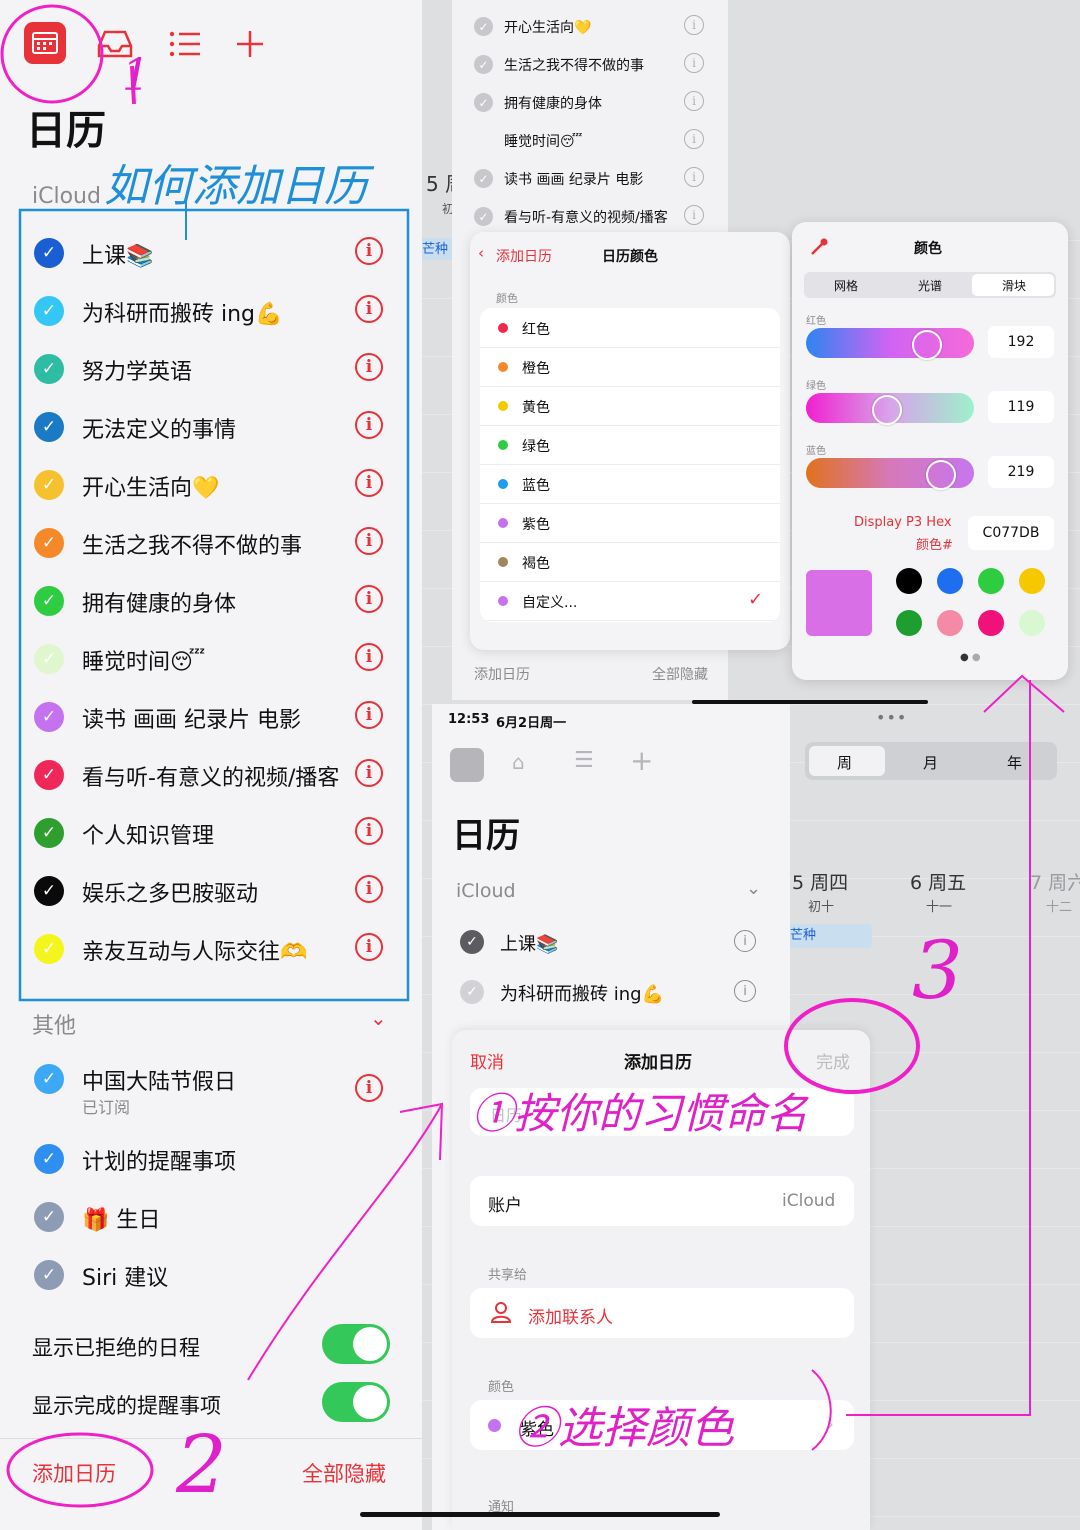  Describe the element at coordinates (201, 1464) in the screenshot. I see `annotation-step-2: 2` at that location.